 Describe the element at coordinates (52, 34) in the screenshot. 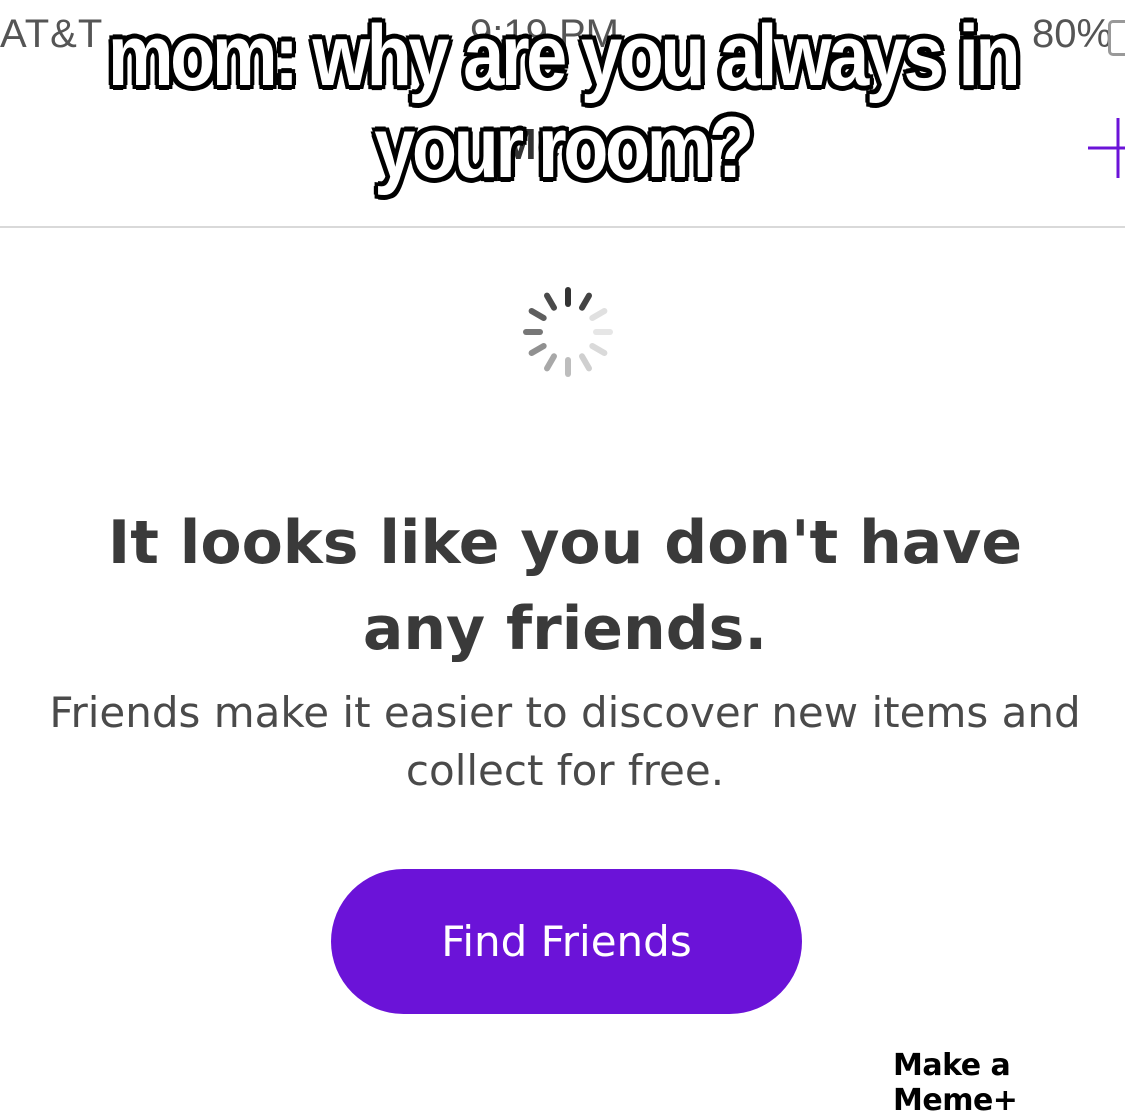

I see `carrier-label: AT&T` at that location.